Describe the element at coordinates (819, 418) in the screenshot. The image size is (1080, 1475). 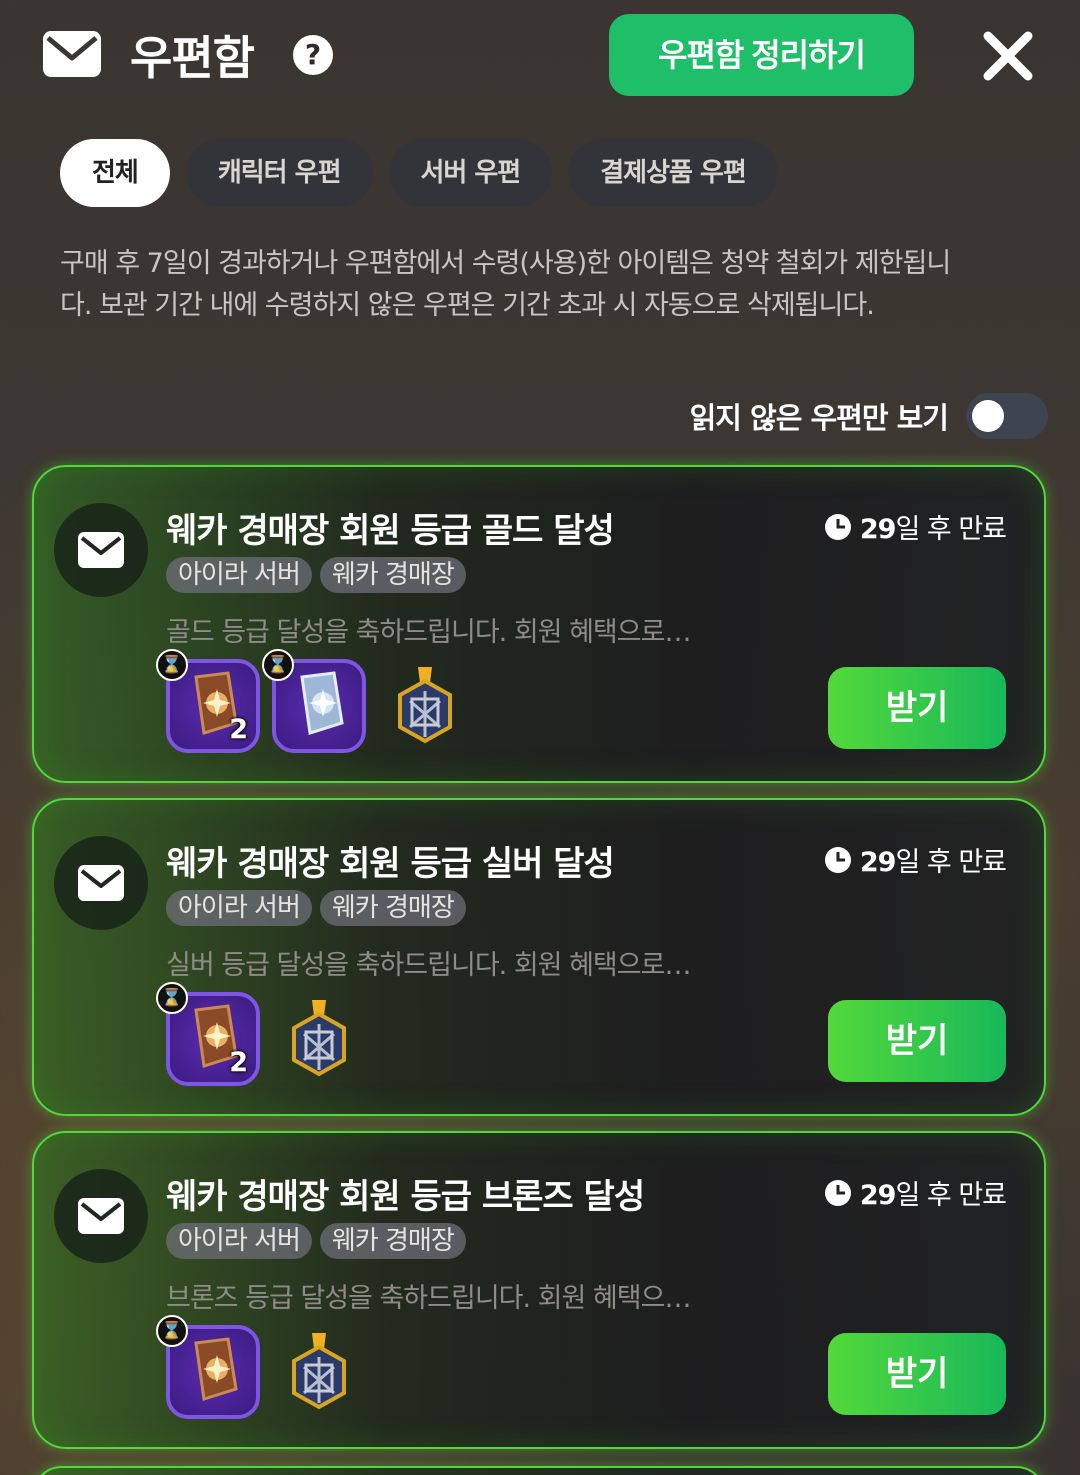
I see `unread-only-label: 읽지 않은 우편만 보기` at that location.